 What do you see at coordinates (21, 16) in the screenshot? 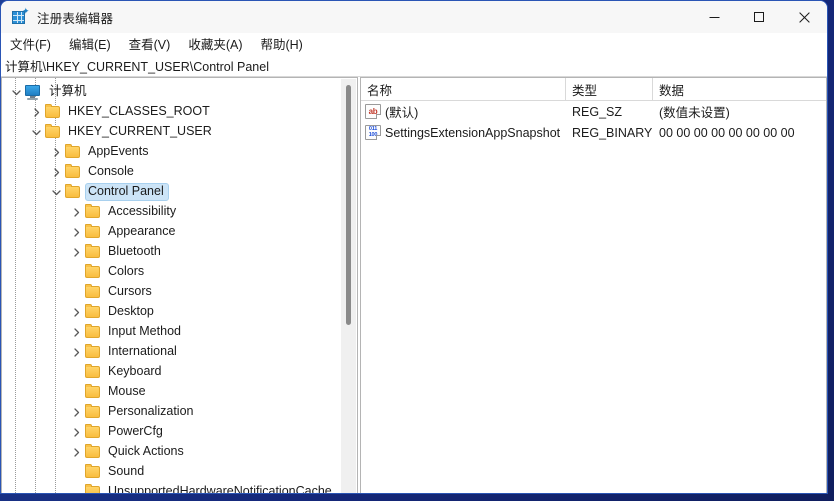
I see `registry-editor-icon: ✦` at bounding box center [21, 16].